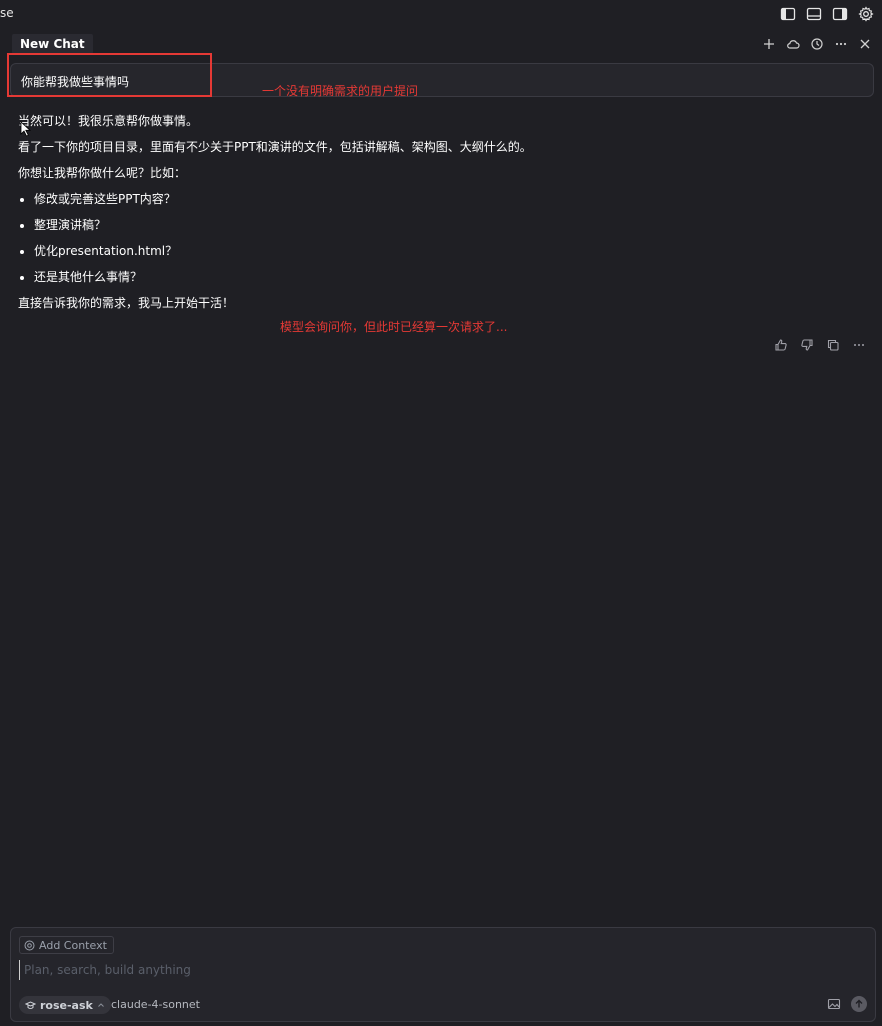  I want to click on top-bar: se, so click(441, 14).